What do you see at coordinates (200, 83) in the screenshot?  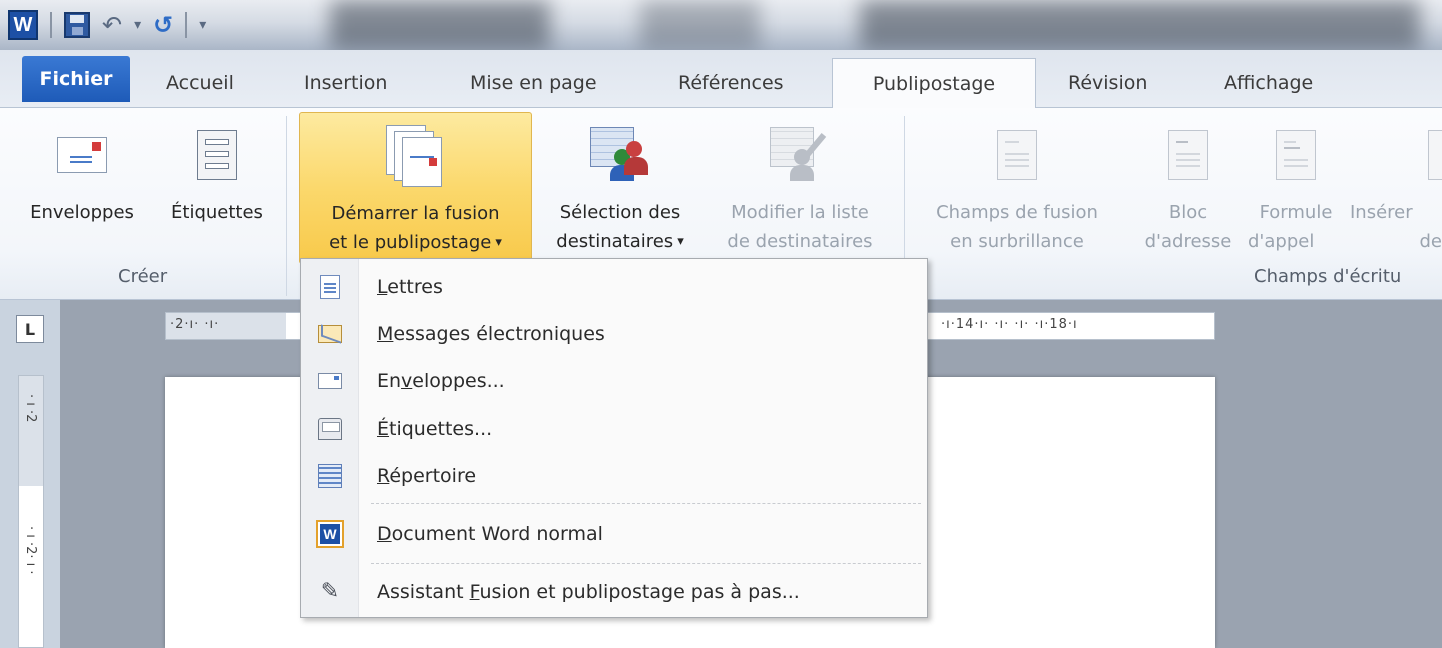 I see `tab-accueil: Accueil` at bounding box center [200, 83].